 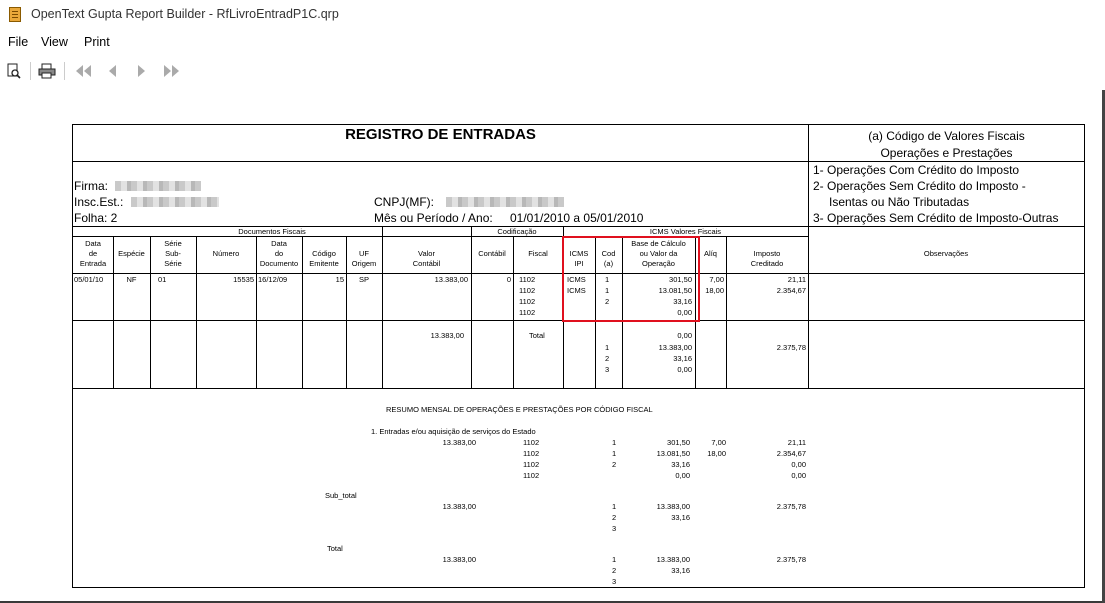 I want to click on total-cod: 2, so click(x=607, y=358).